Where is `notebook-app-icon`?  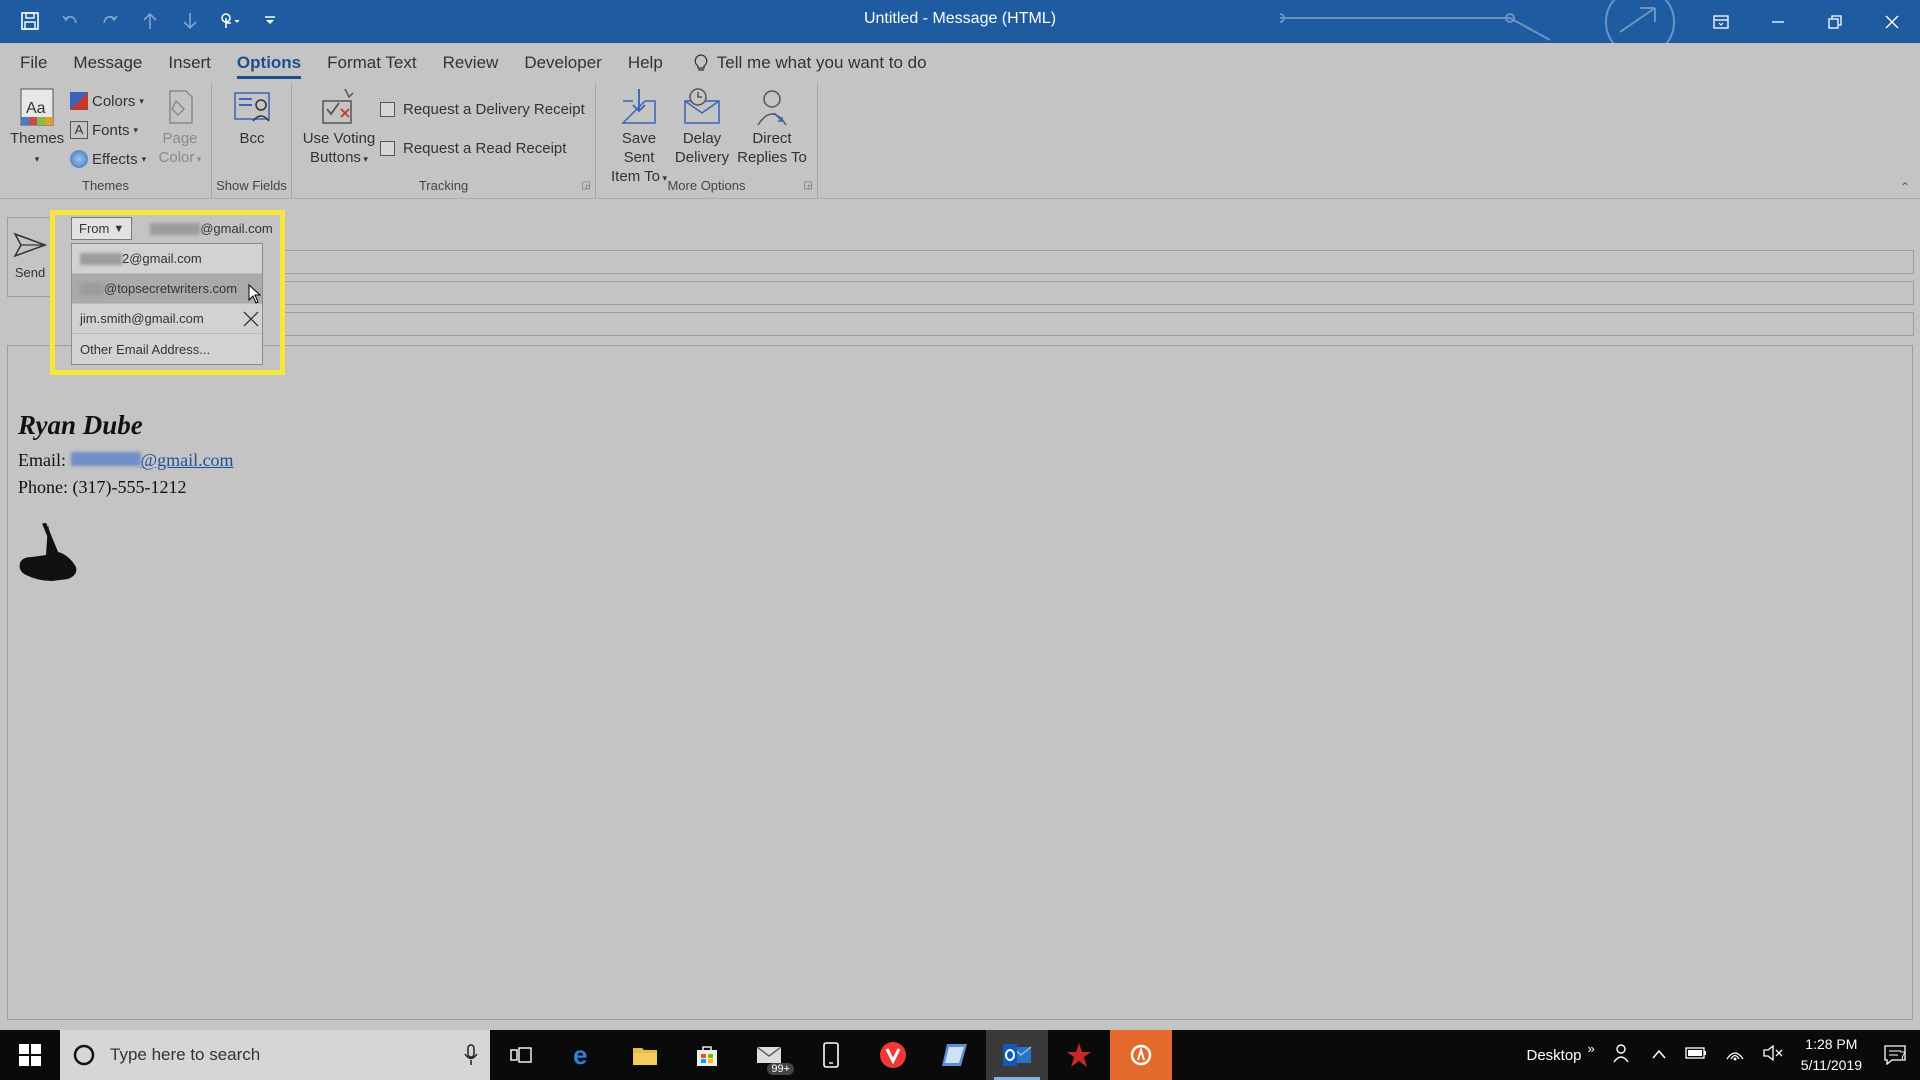
notebook-app-icon is located at coordinates (955, 1055).